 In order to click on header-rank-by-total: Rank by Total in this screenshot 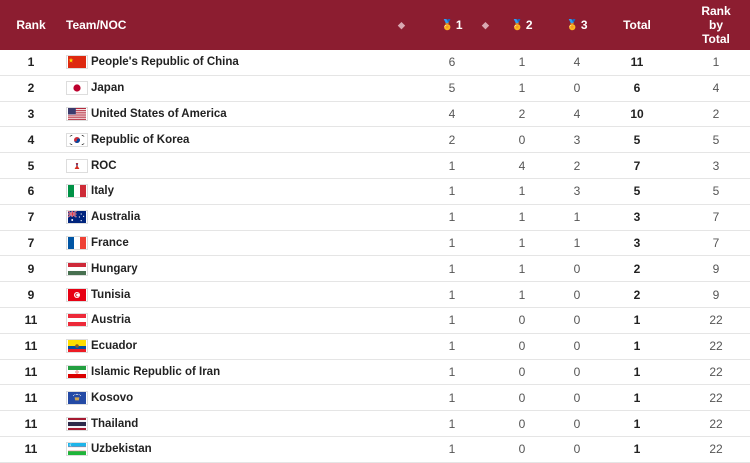, I will do `click(716, 25)`.